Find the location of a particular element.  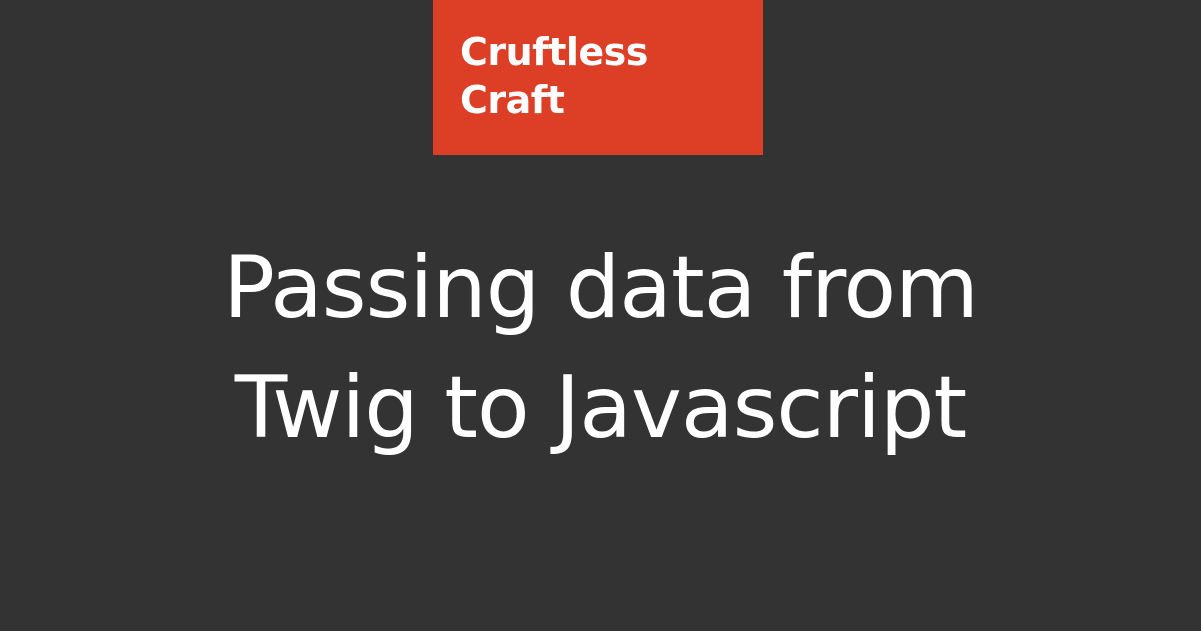

article-title-line-1: Passing data from is located at coordinates (601, 288).